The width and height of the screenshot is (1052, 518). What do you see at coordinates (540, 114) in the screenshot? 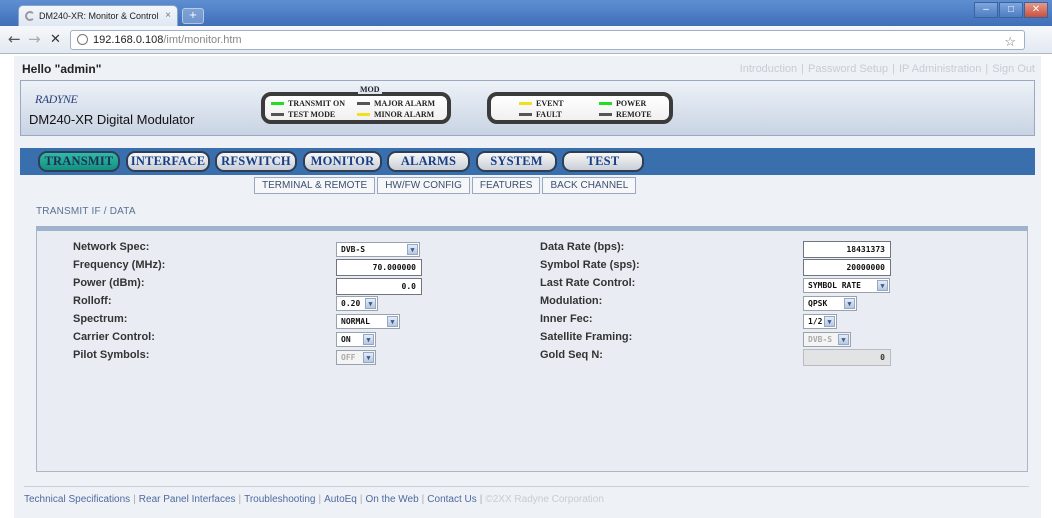
I see `led-fault: FAULT` at bounding box center [540, 114].